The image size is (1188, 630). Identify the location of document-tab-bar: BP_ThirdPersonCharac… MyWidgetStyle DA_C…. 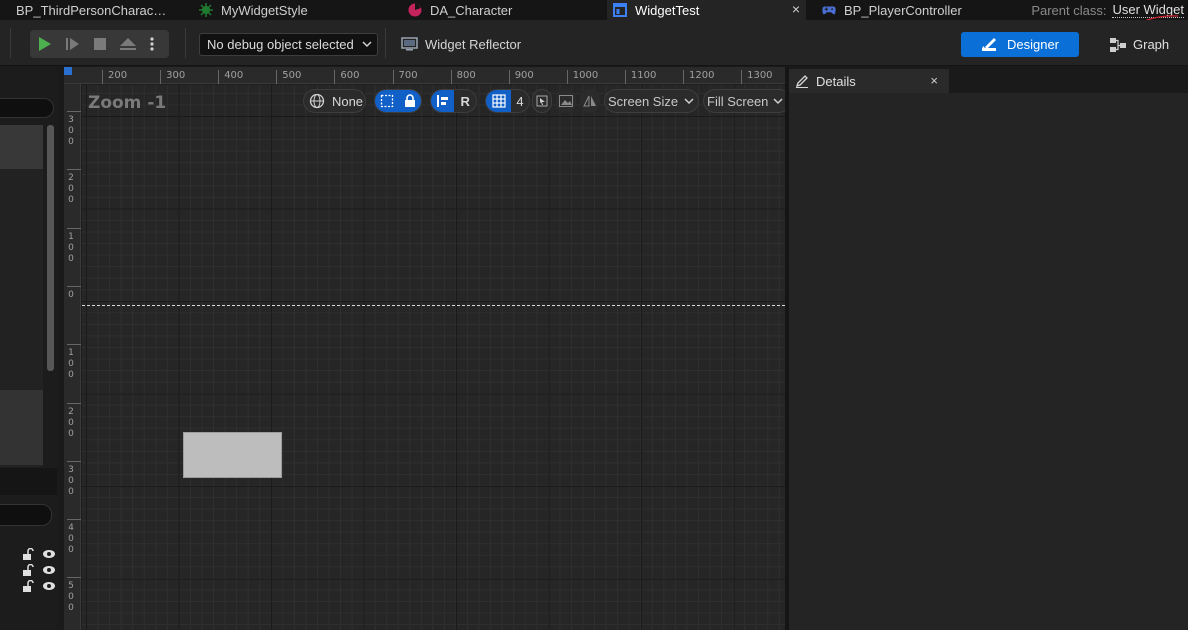
(594, 11).